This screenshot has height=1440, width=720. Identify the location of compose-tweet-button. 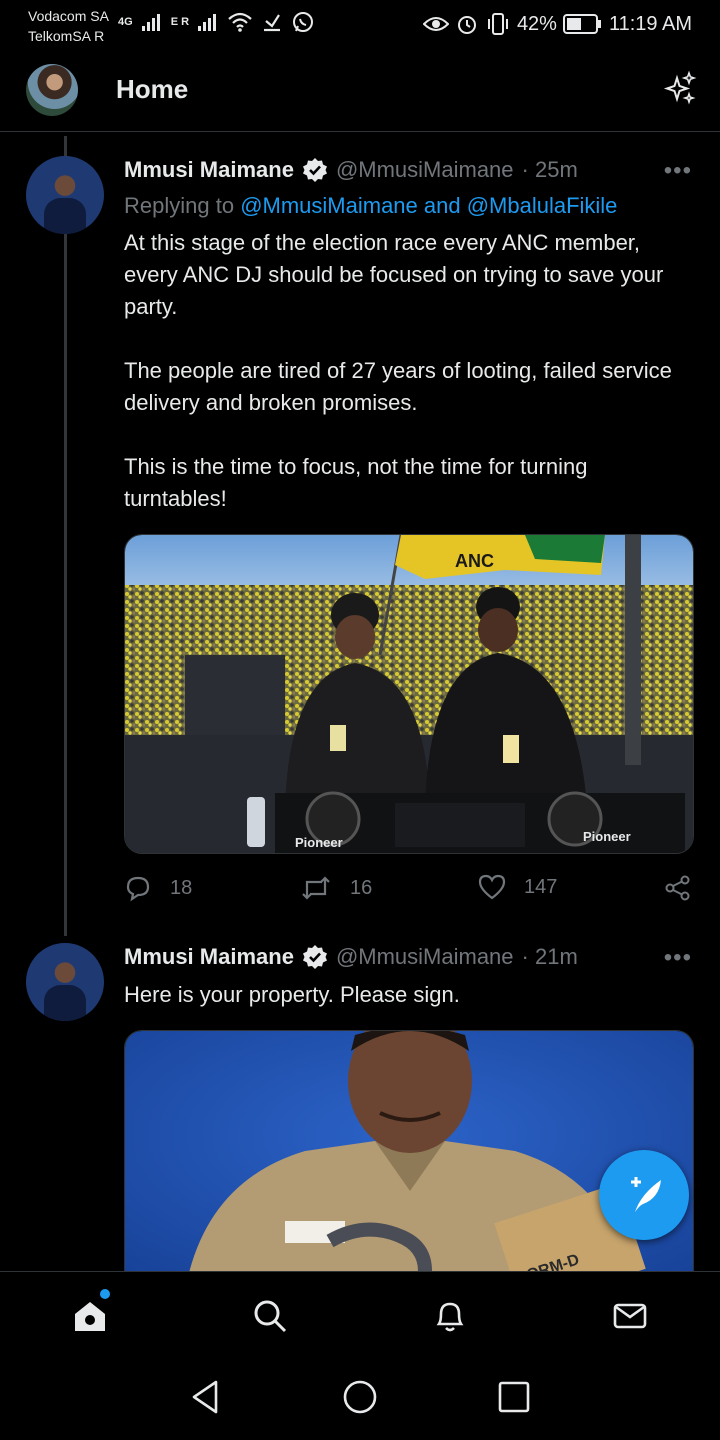
(644, 1195).